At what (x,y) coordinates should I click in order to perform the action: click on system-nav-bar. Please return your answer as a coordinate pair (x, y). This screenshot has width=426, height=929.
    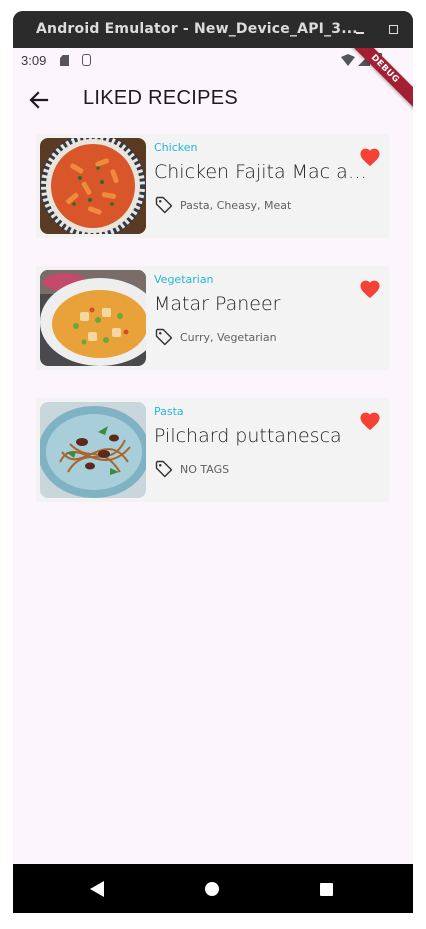
    Looking at the image, I should click on (213, 888).